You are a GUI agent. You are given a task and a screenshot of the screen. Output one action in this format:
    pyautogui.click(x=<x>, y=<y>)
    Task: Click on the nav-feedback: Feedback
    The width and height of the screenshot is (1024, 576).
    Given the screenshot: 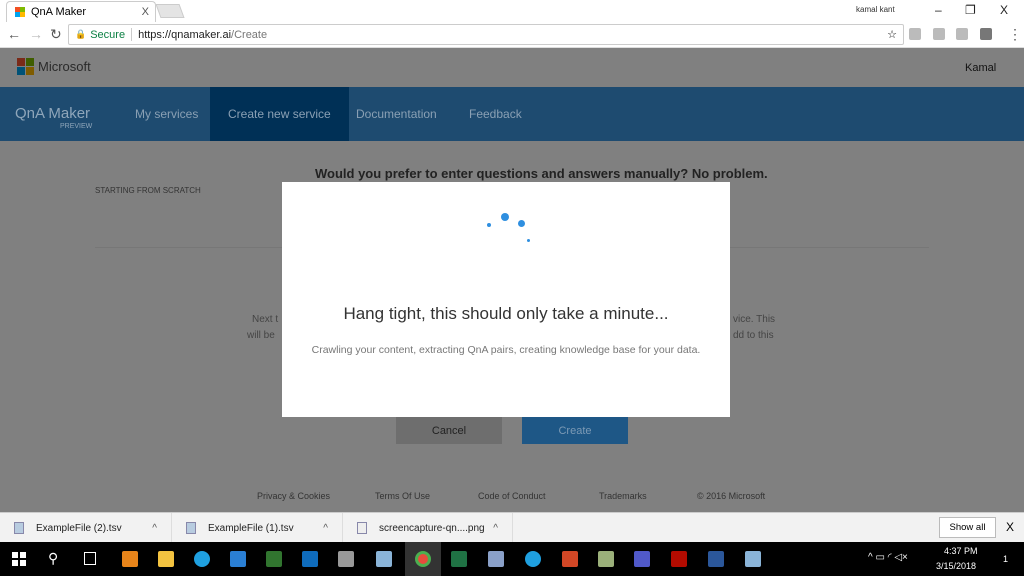 What is the action you would take?
    pyautogui.click(x=495, y=114)
    